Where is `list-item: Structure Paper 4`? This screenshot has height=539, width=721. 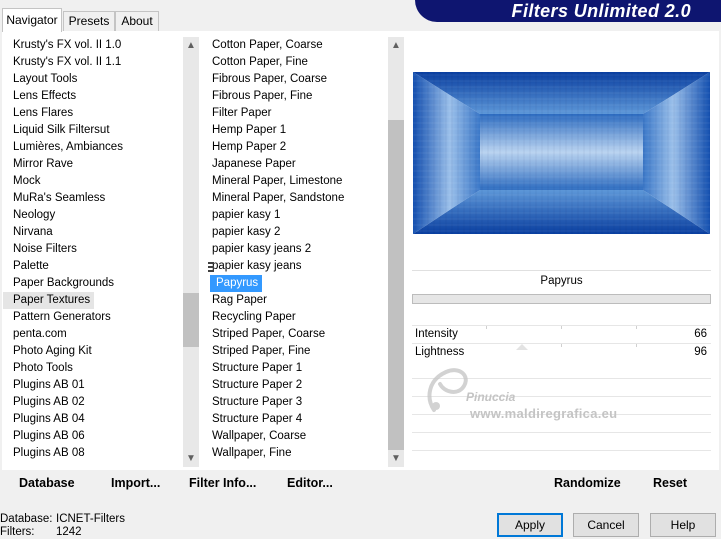
list-item: Structure Paper 4 is located at coordinates (297, 419).